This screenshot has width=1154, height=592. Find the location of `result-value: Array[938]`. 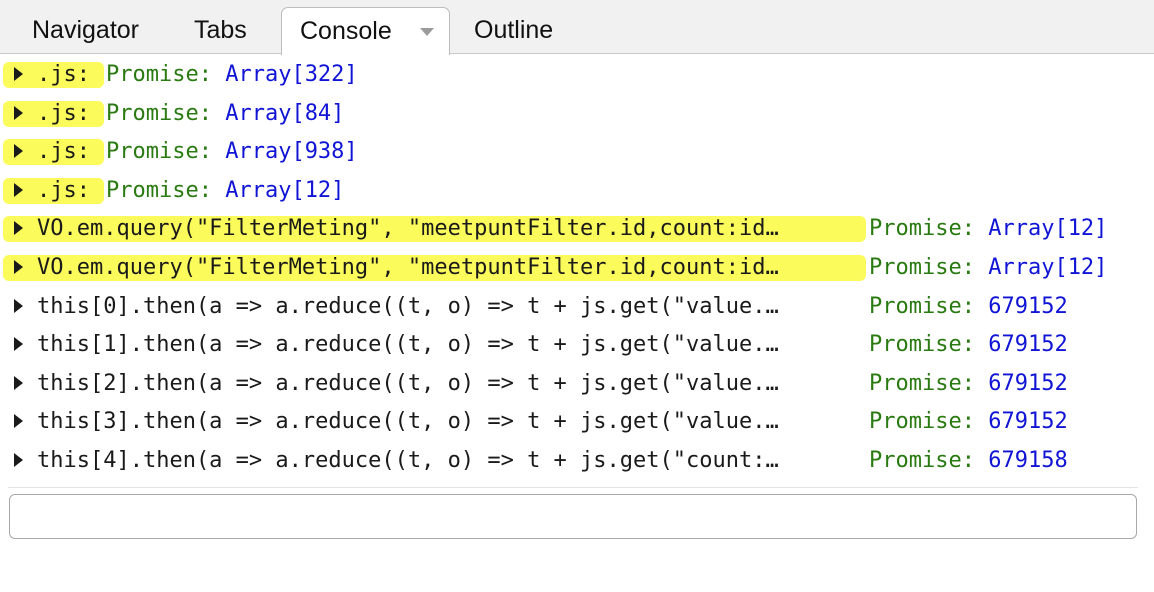

result-value: Array[938] is located at coordinates (291, 152).